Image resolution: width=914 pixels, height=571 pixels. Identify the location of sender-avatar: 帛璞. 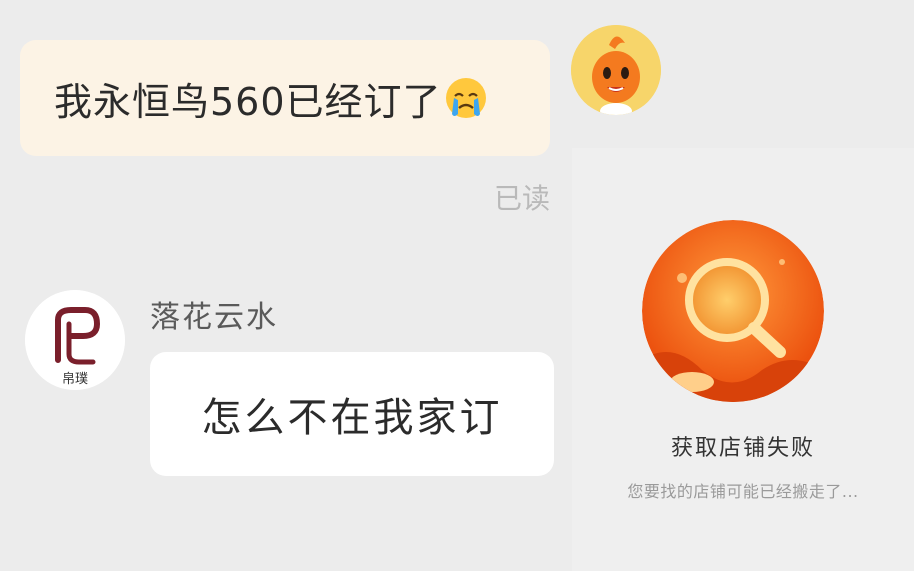
(75, 340).